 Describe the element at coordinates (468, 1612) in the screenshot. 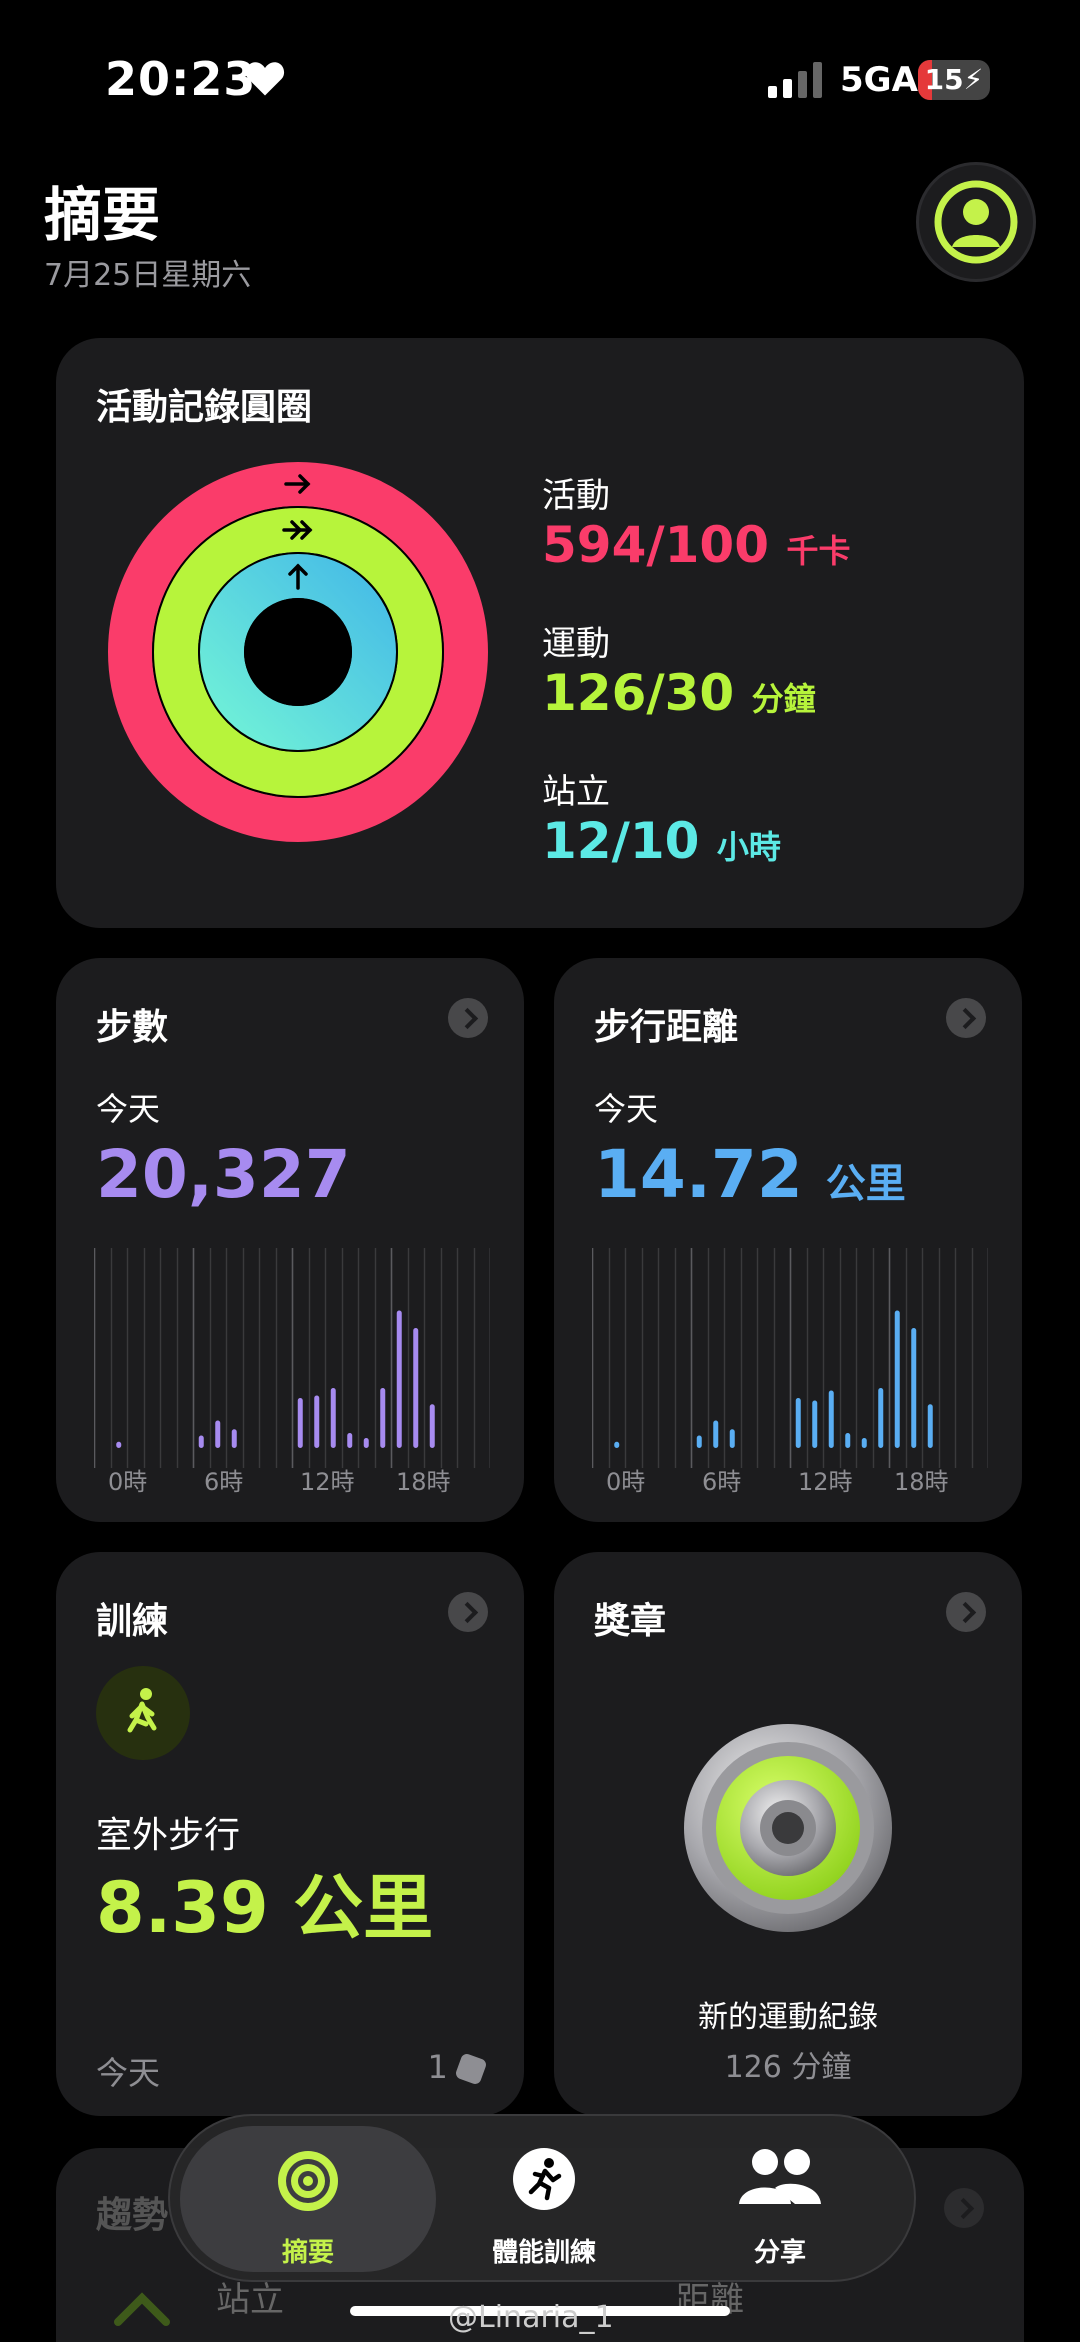

I see `workout-chevron-icon` at that location.